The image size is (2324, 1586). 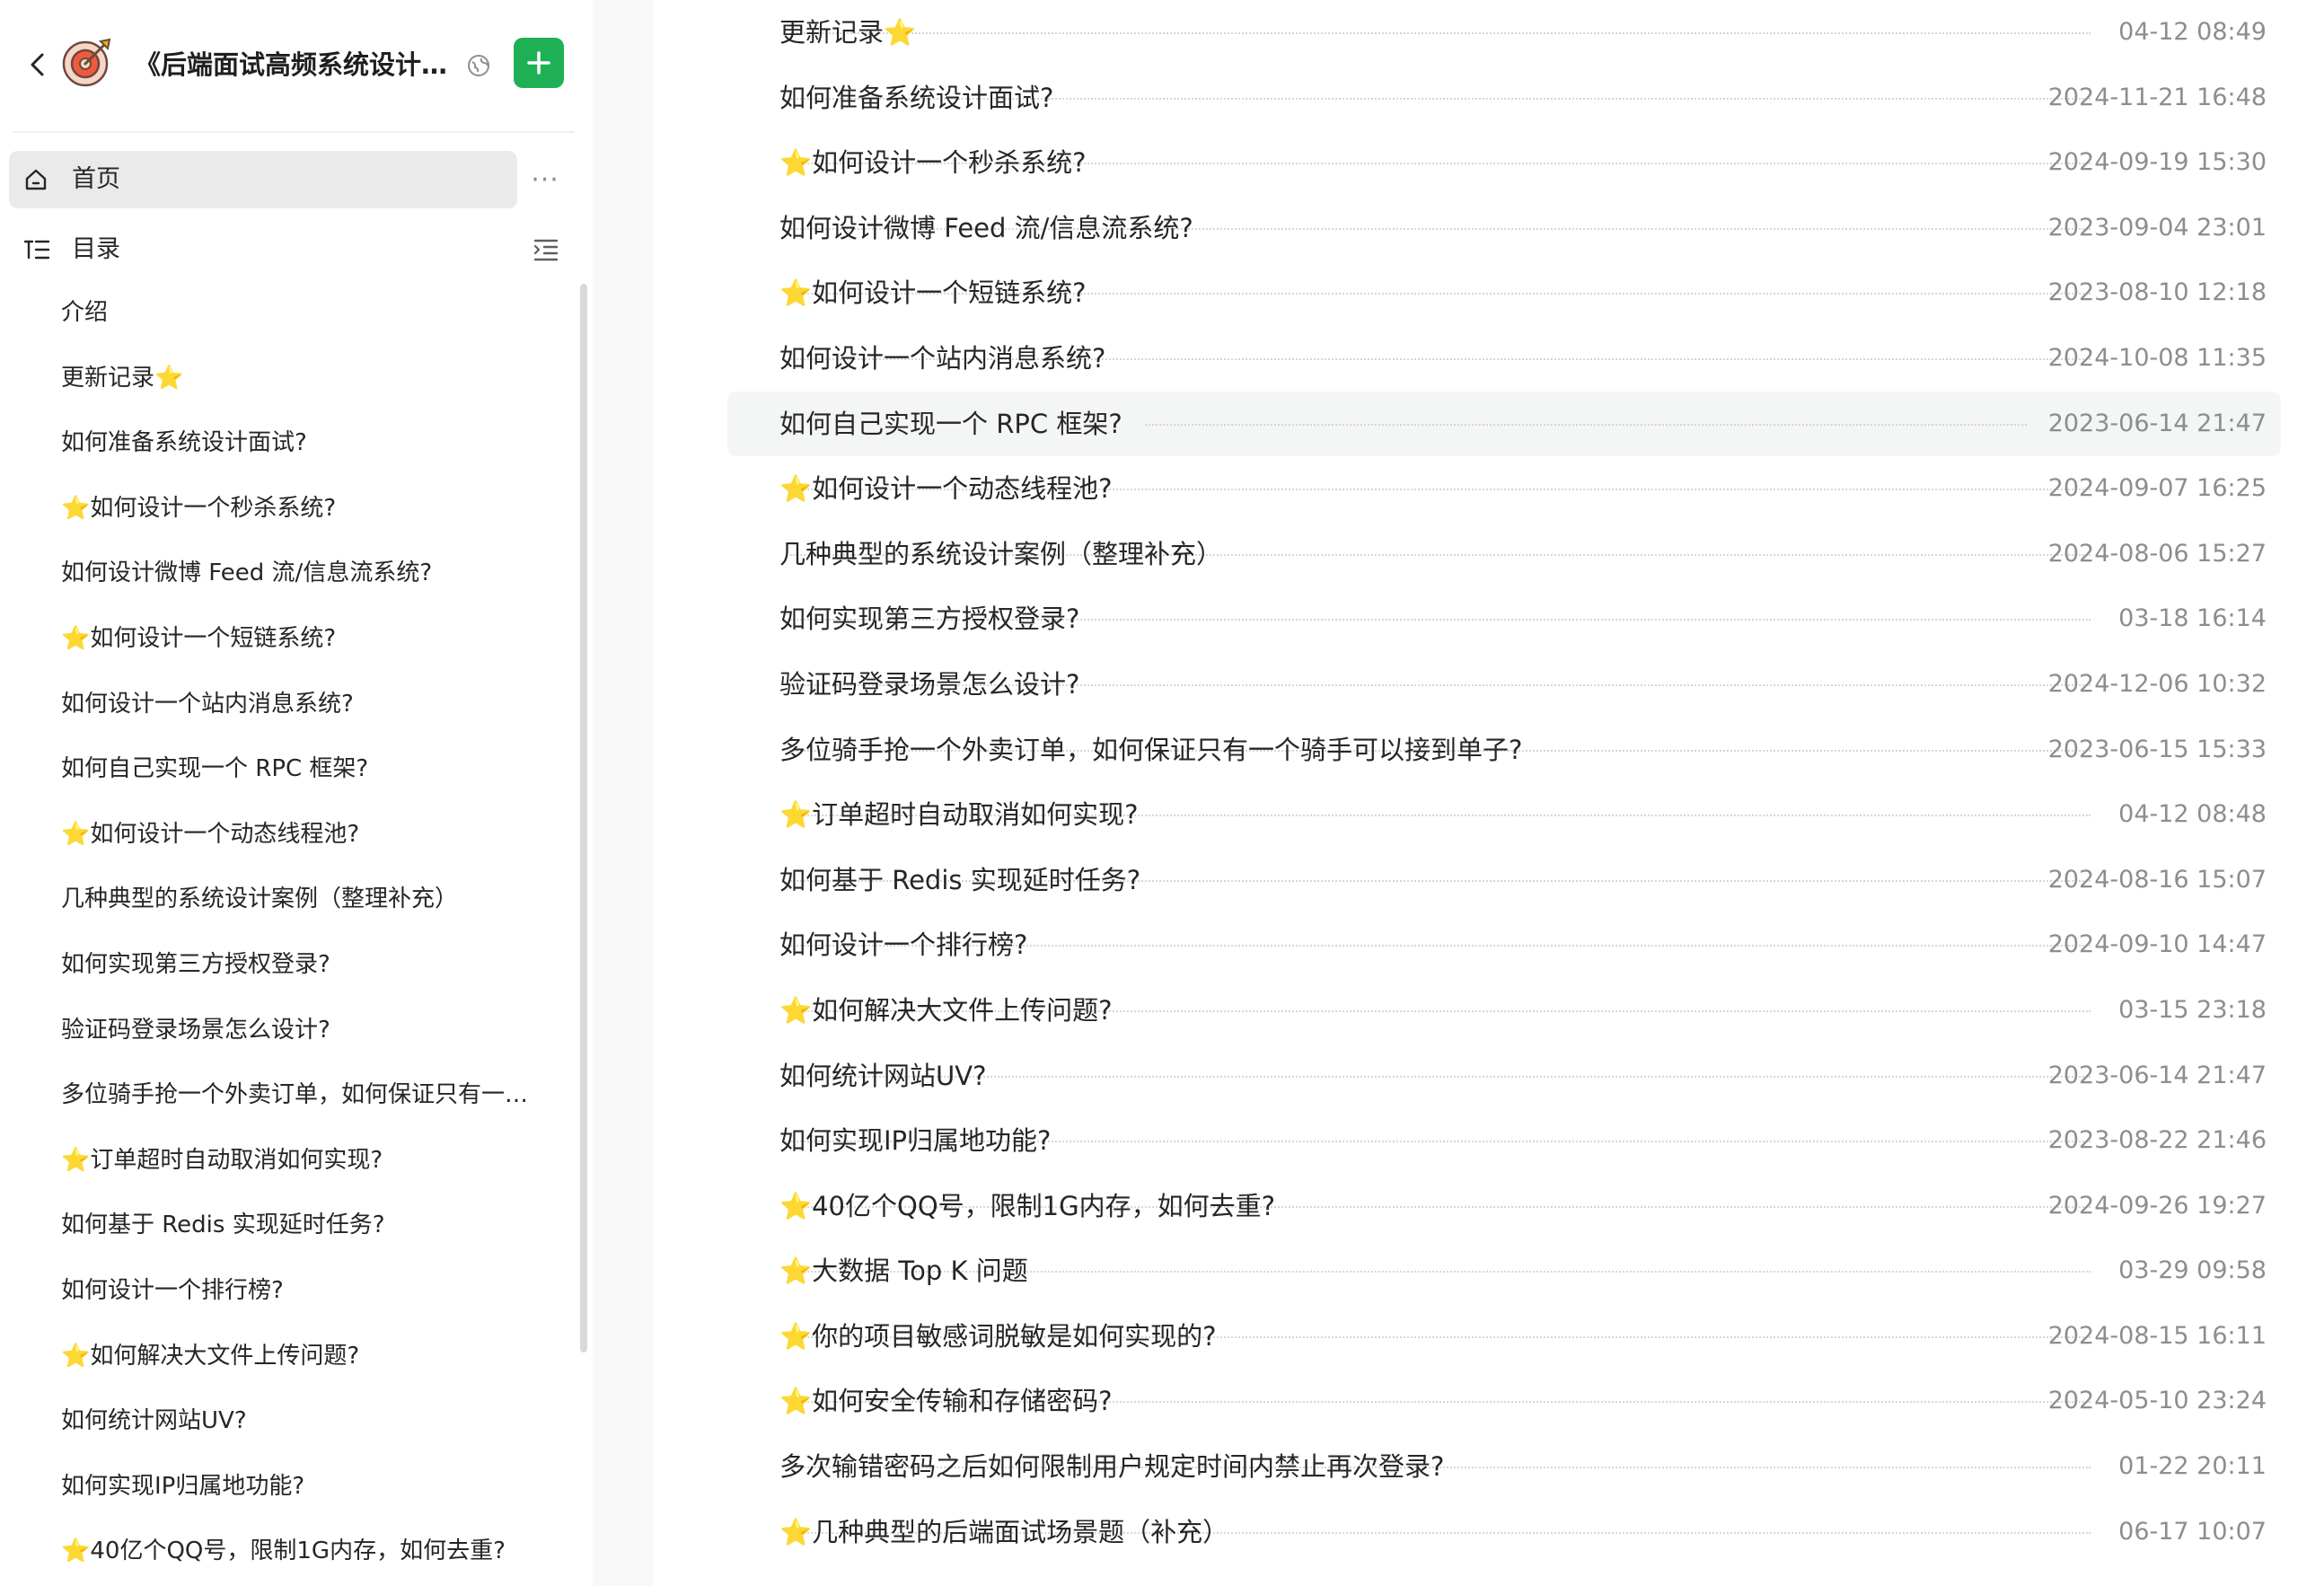 What do you see at coordinates (36, 179) in the screenshot?
I see `home-icon` at bounding box center [36, 179].